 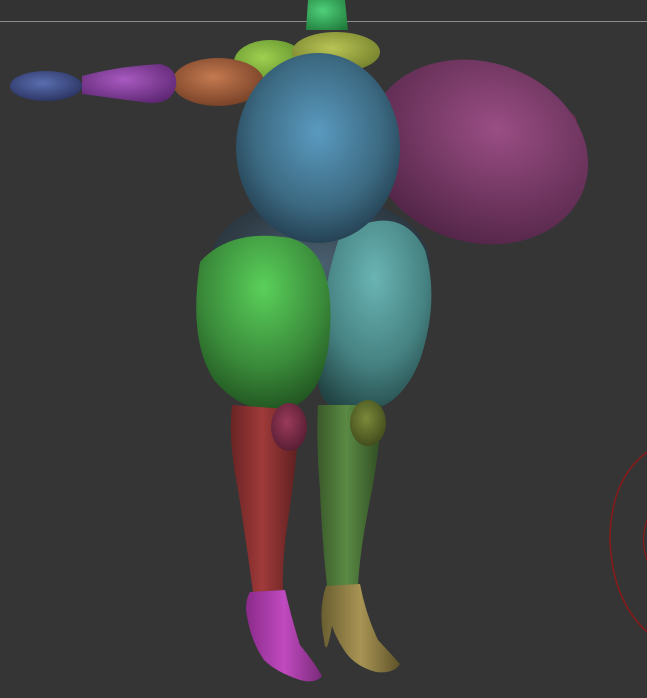 What do you see at coordinates (46, 86) in the screenshot?
I see `left-hand-part` at bounding box center [46, 86].